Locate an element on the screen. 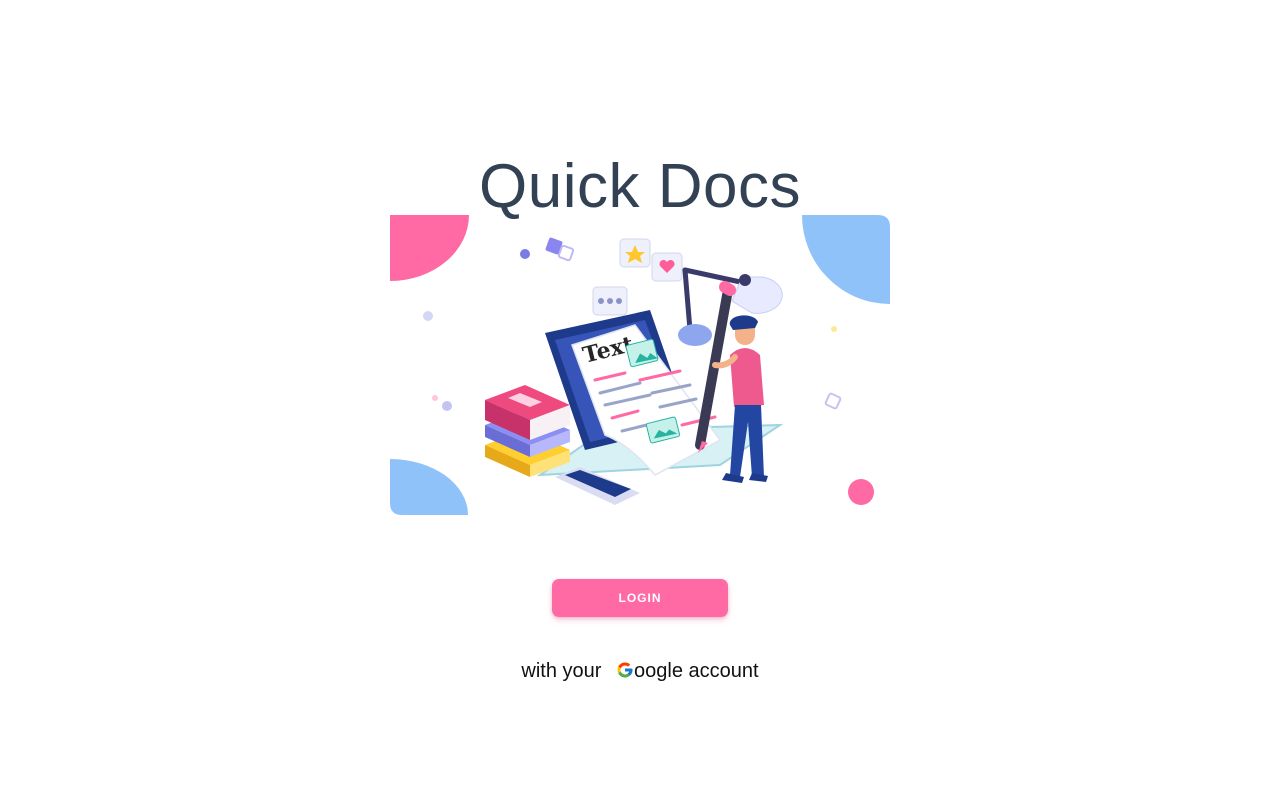 The height and width of the screenshot is (800, 1280). google-account-hint: with your oogle account is located at coordinates (640, 671).